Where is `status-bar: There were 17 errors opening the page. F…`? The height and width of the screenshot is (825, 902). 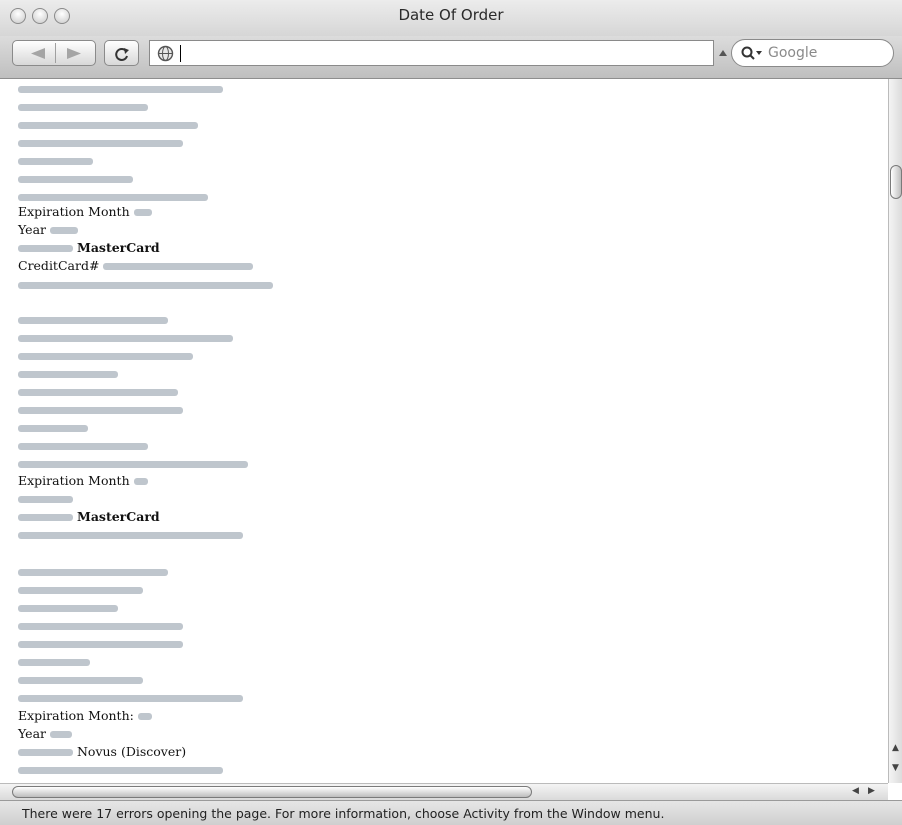 status-bar: There were 17 errors opening the page. F… is located at coordinates (451, 812).